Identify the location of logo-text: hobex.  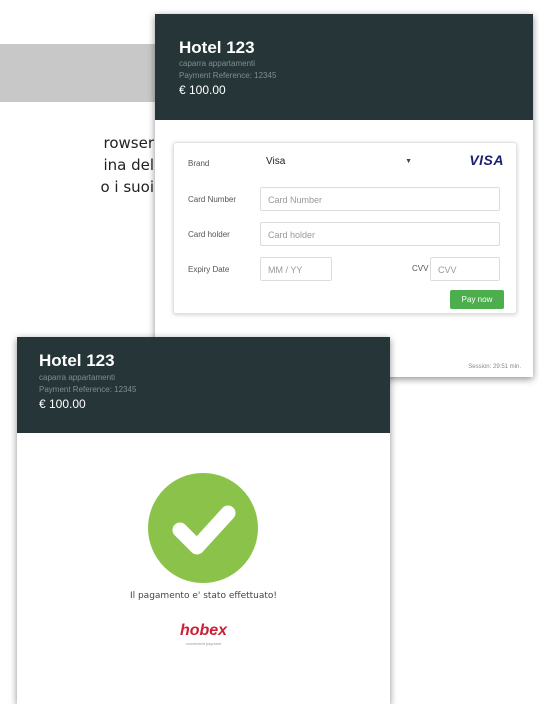
(203, 630).